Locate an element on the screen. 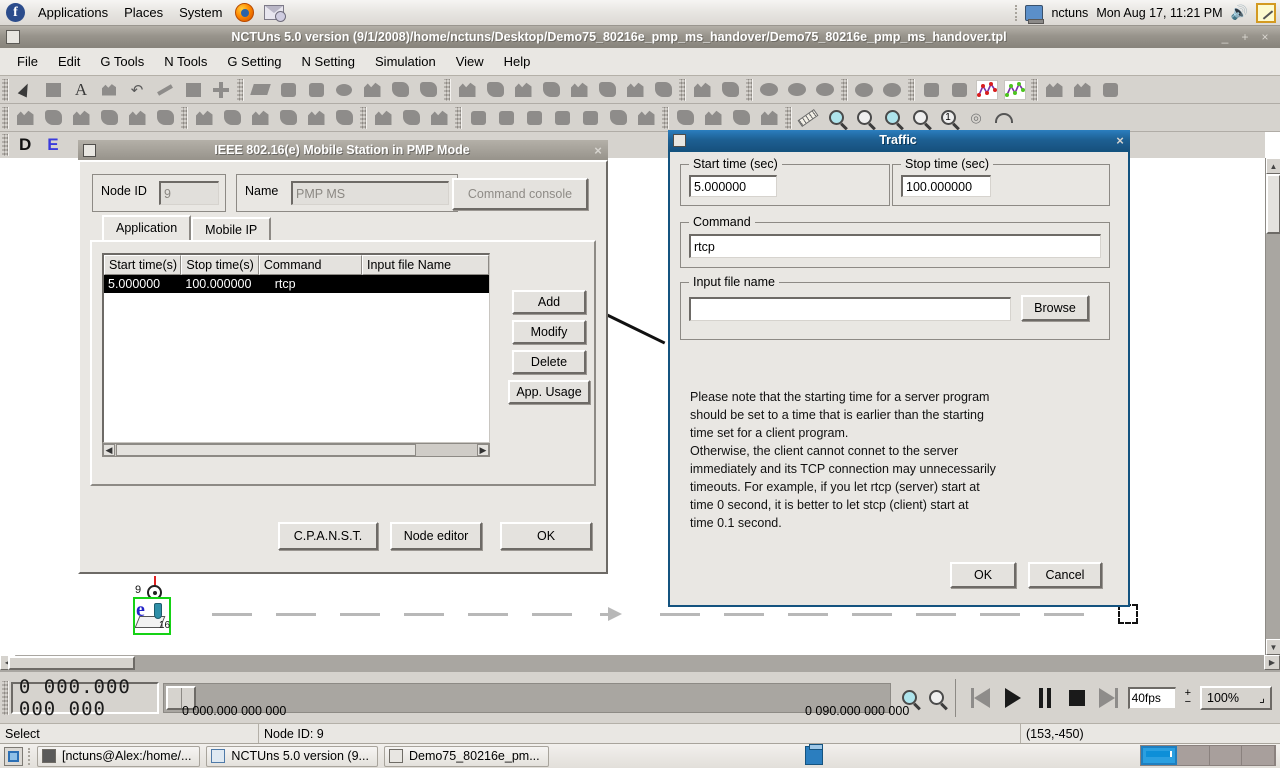 The image size is (1280, 768). vscroll-thumb is located at coordinates (1273, 204).